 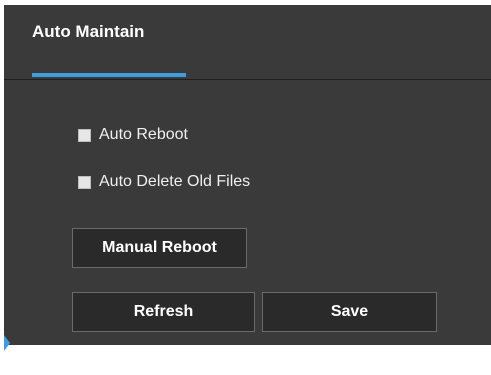 What do you see at coordinates (84, 135) in the screenshot?
I see `auto-reboot-checkbox` at bounding box center [84, 135].